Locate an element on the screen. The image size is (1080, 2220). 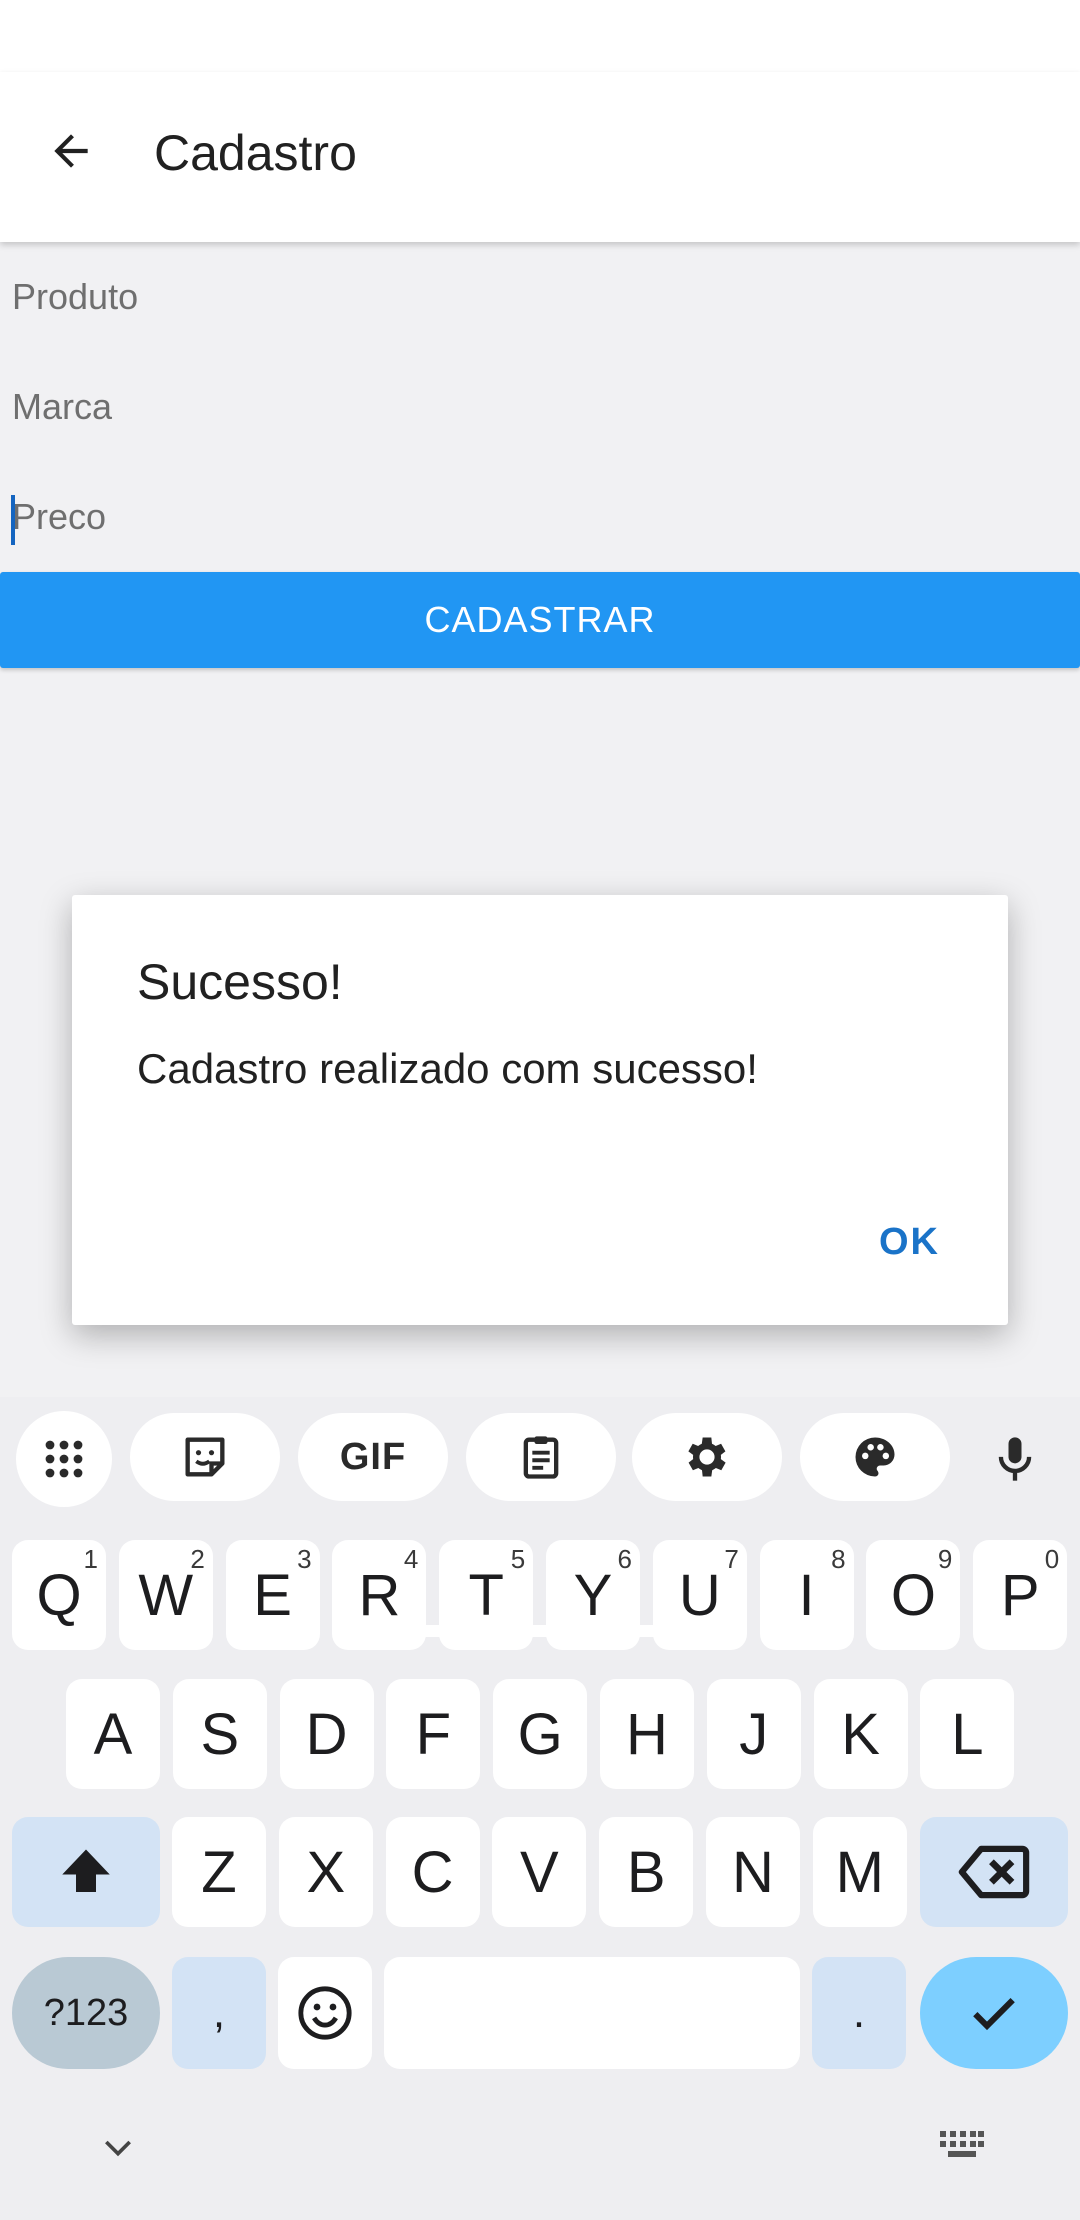
settings-gear-icon is located at coordinates (707, 1457).